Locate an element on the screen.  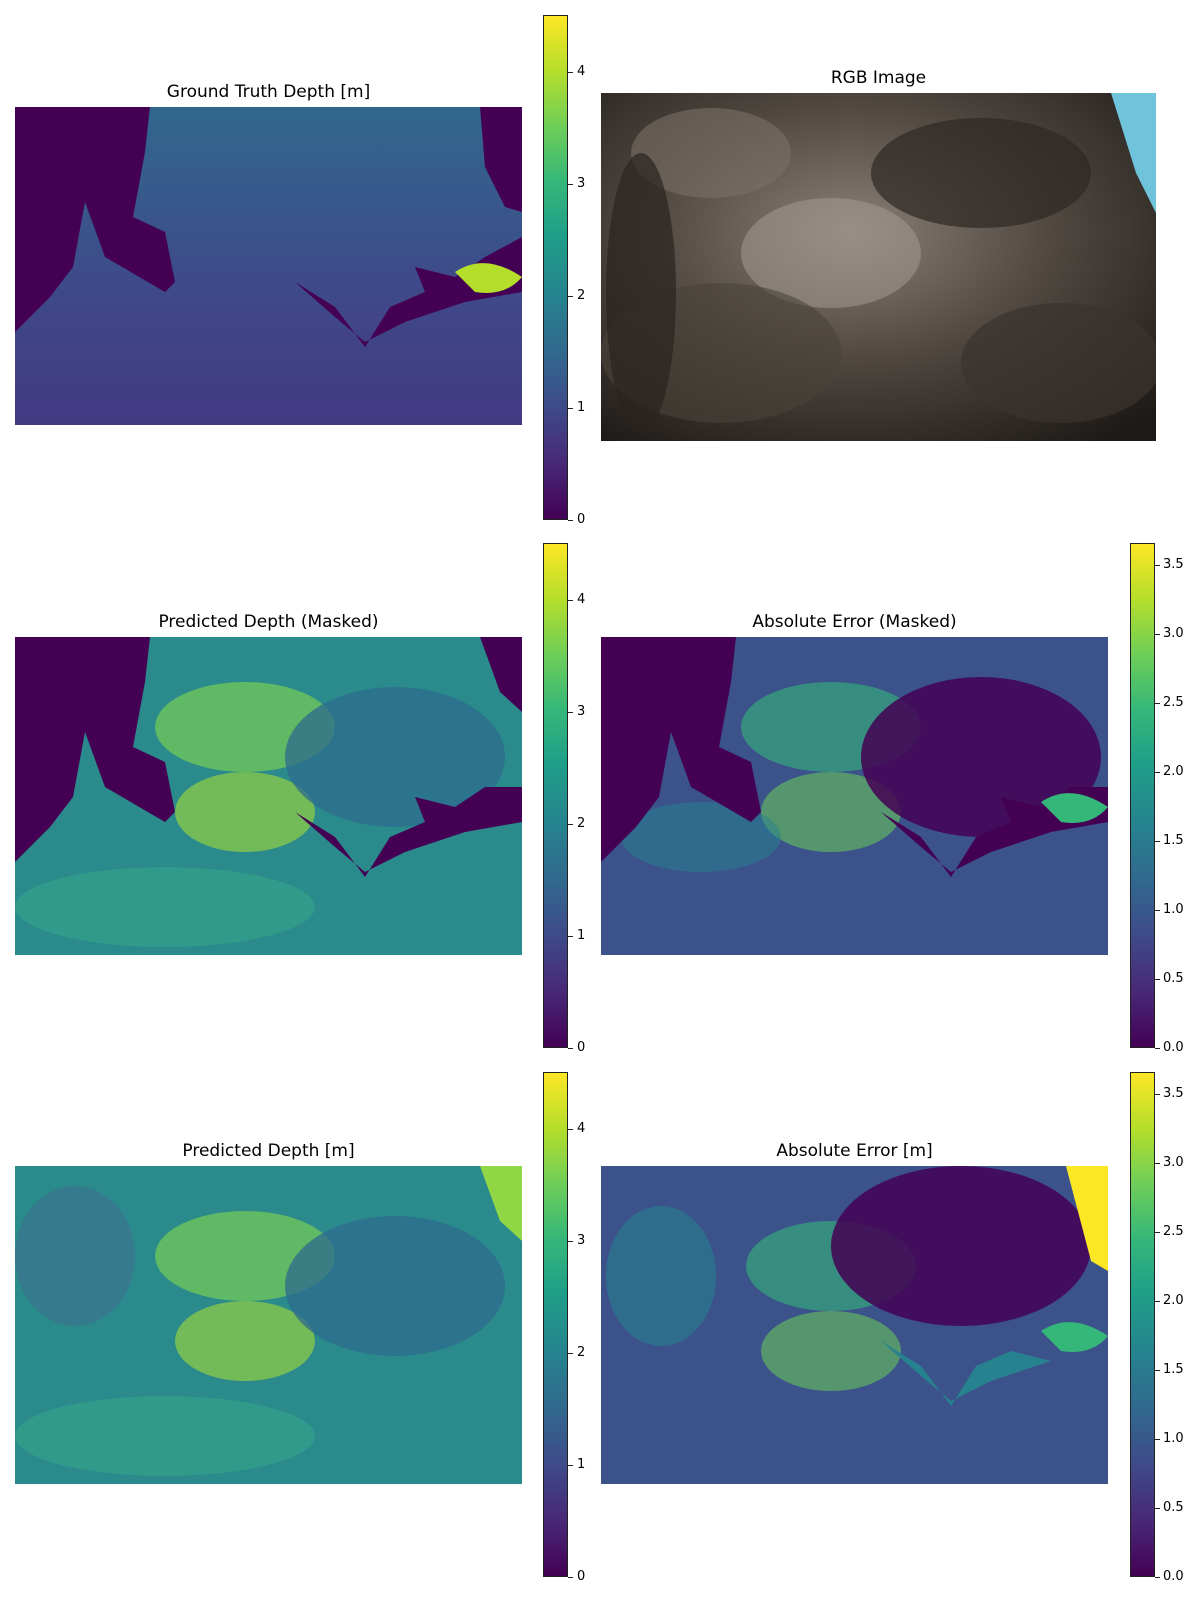
colorbar-pred-masked-tick-label: 0 is located at coordinates (581, 1047).